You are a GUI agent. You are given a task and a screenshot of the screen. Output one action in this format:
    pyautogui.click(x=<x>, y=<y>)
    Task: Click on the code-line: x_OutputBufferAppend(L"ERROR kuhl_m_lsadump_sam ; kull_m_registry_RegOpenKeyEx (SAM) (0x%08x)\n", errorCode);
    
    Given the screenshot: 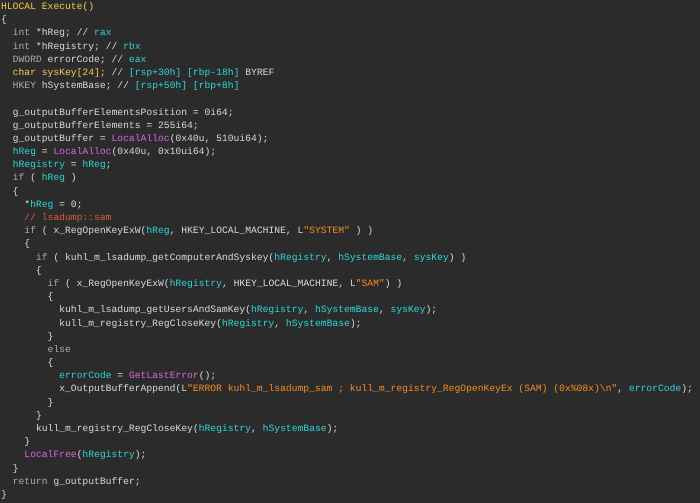 What is the action you would take?
    pyautogui.click(x=375, y=389)
    